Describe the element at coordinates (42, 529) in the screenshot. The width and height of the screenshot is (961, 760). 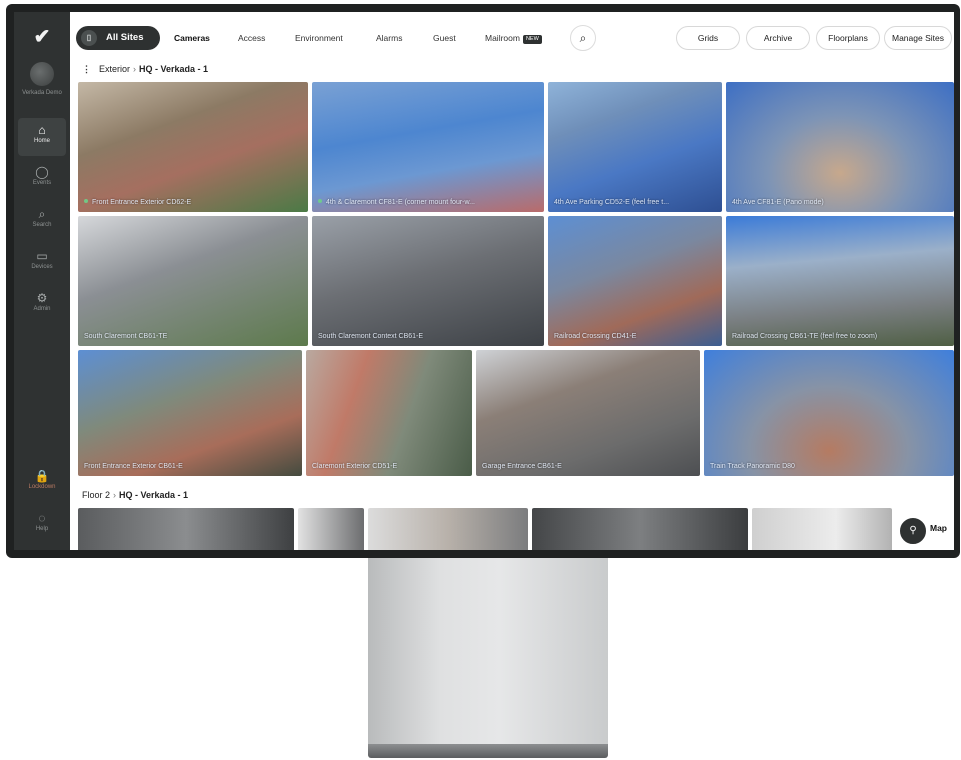
I see `sidebar-item-label: Help` at that location.